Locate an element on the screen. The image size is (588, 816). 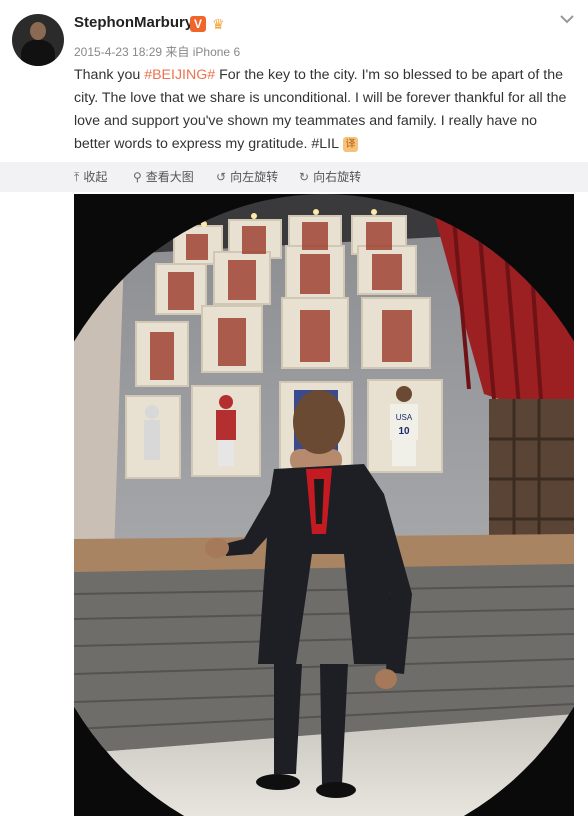
rotate-right-icon: ↻ is located at coordinates (304, 177).